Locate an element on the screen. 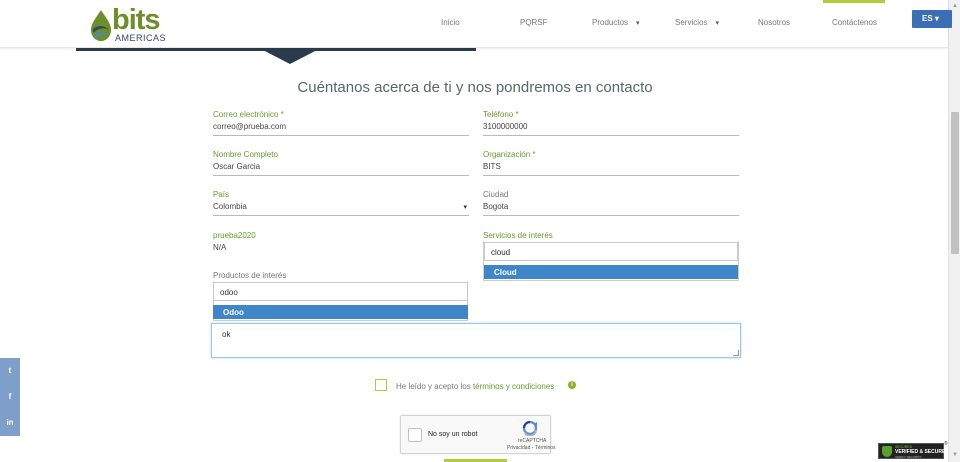  city-field: Ciudad Bogota is located at coordinates (611, 203).